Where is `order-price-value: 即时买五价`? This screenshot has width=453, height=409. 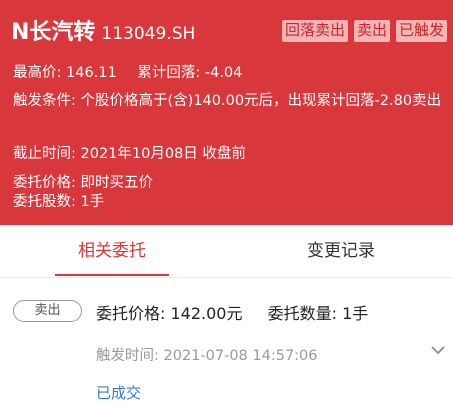
order-price-value: 即时买五价 is located at coordinates (117, 183).